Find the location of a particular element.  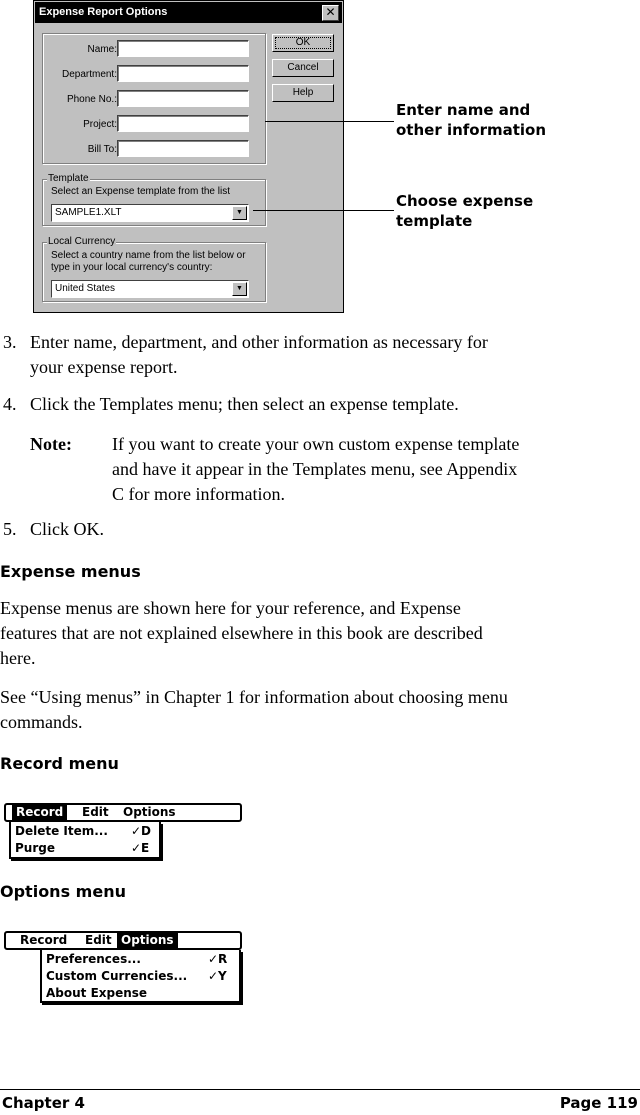

callout-choose-template-line1: Choose expense is located at coordinates (465, 201).